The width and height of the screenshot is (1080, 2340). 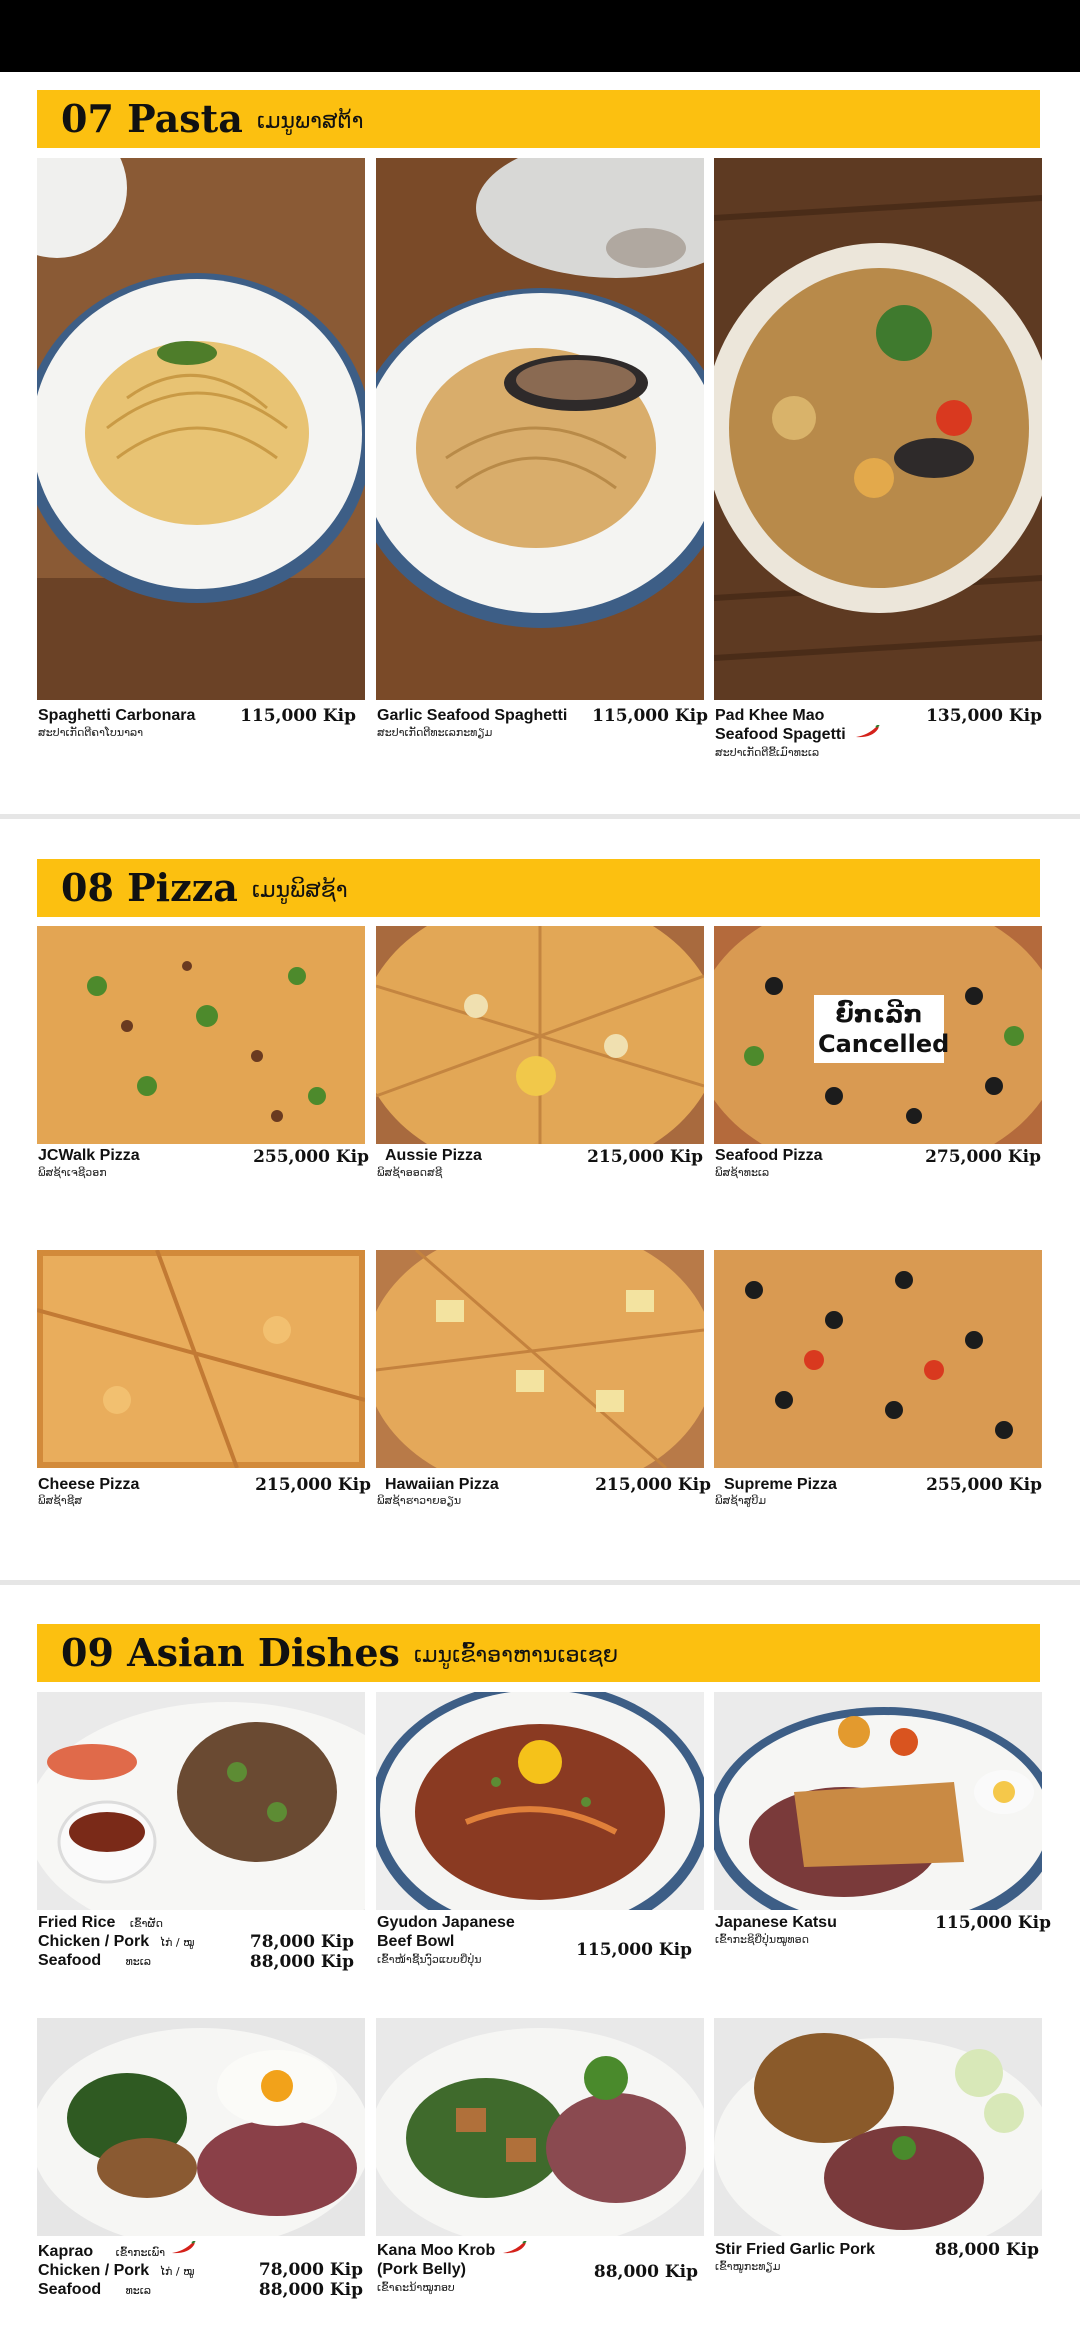 I want to click on item-name-line2: (Pork Belly), so click(x=421, y=2269).